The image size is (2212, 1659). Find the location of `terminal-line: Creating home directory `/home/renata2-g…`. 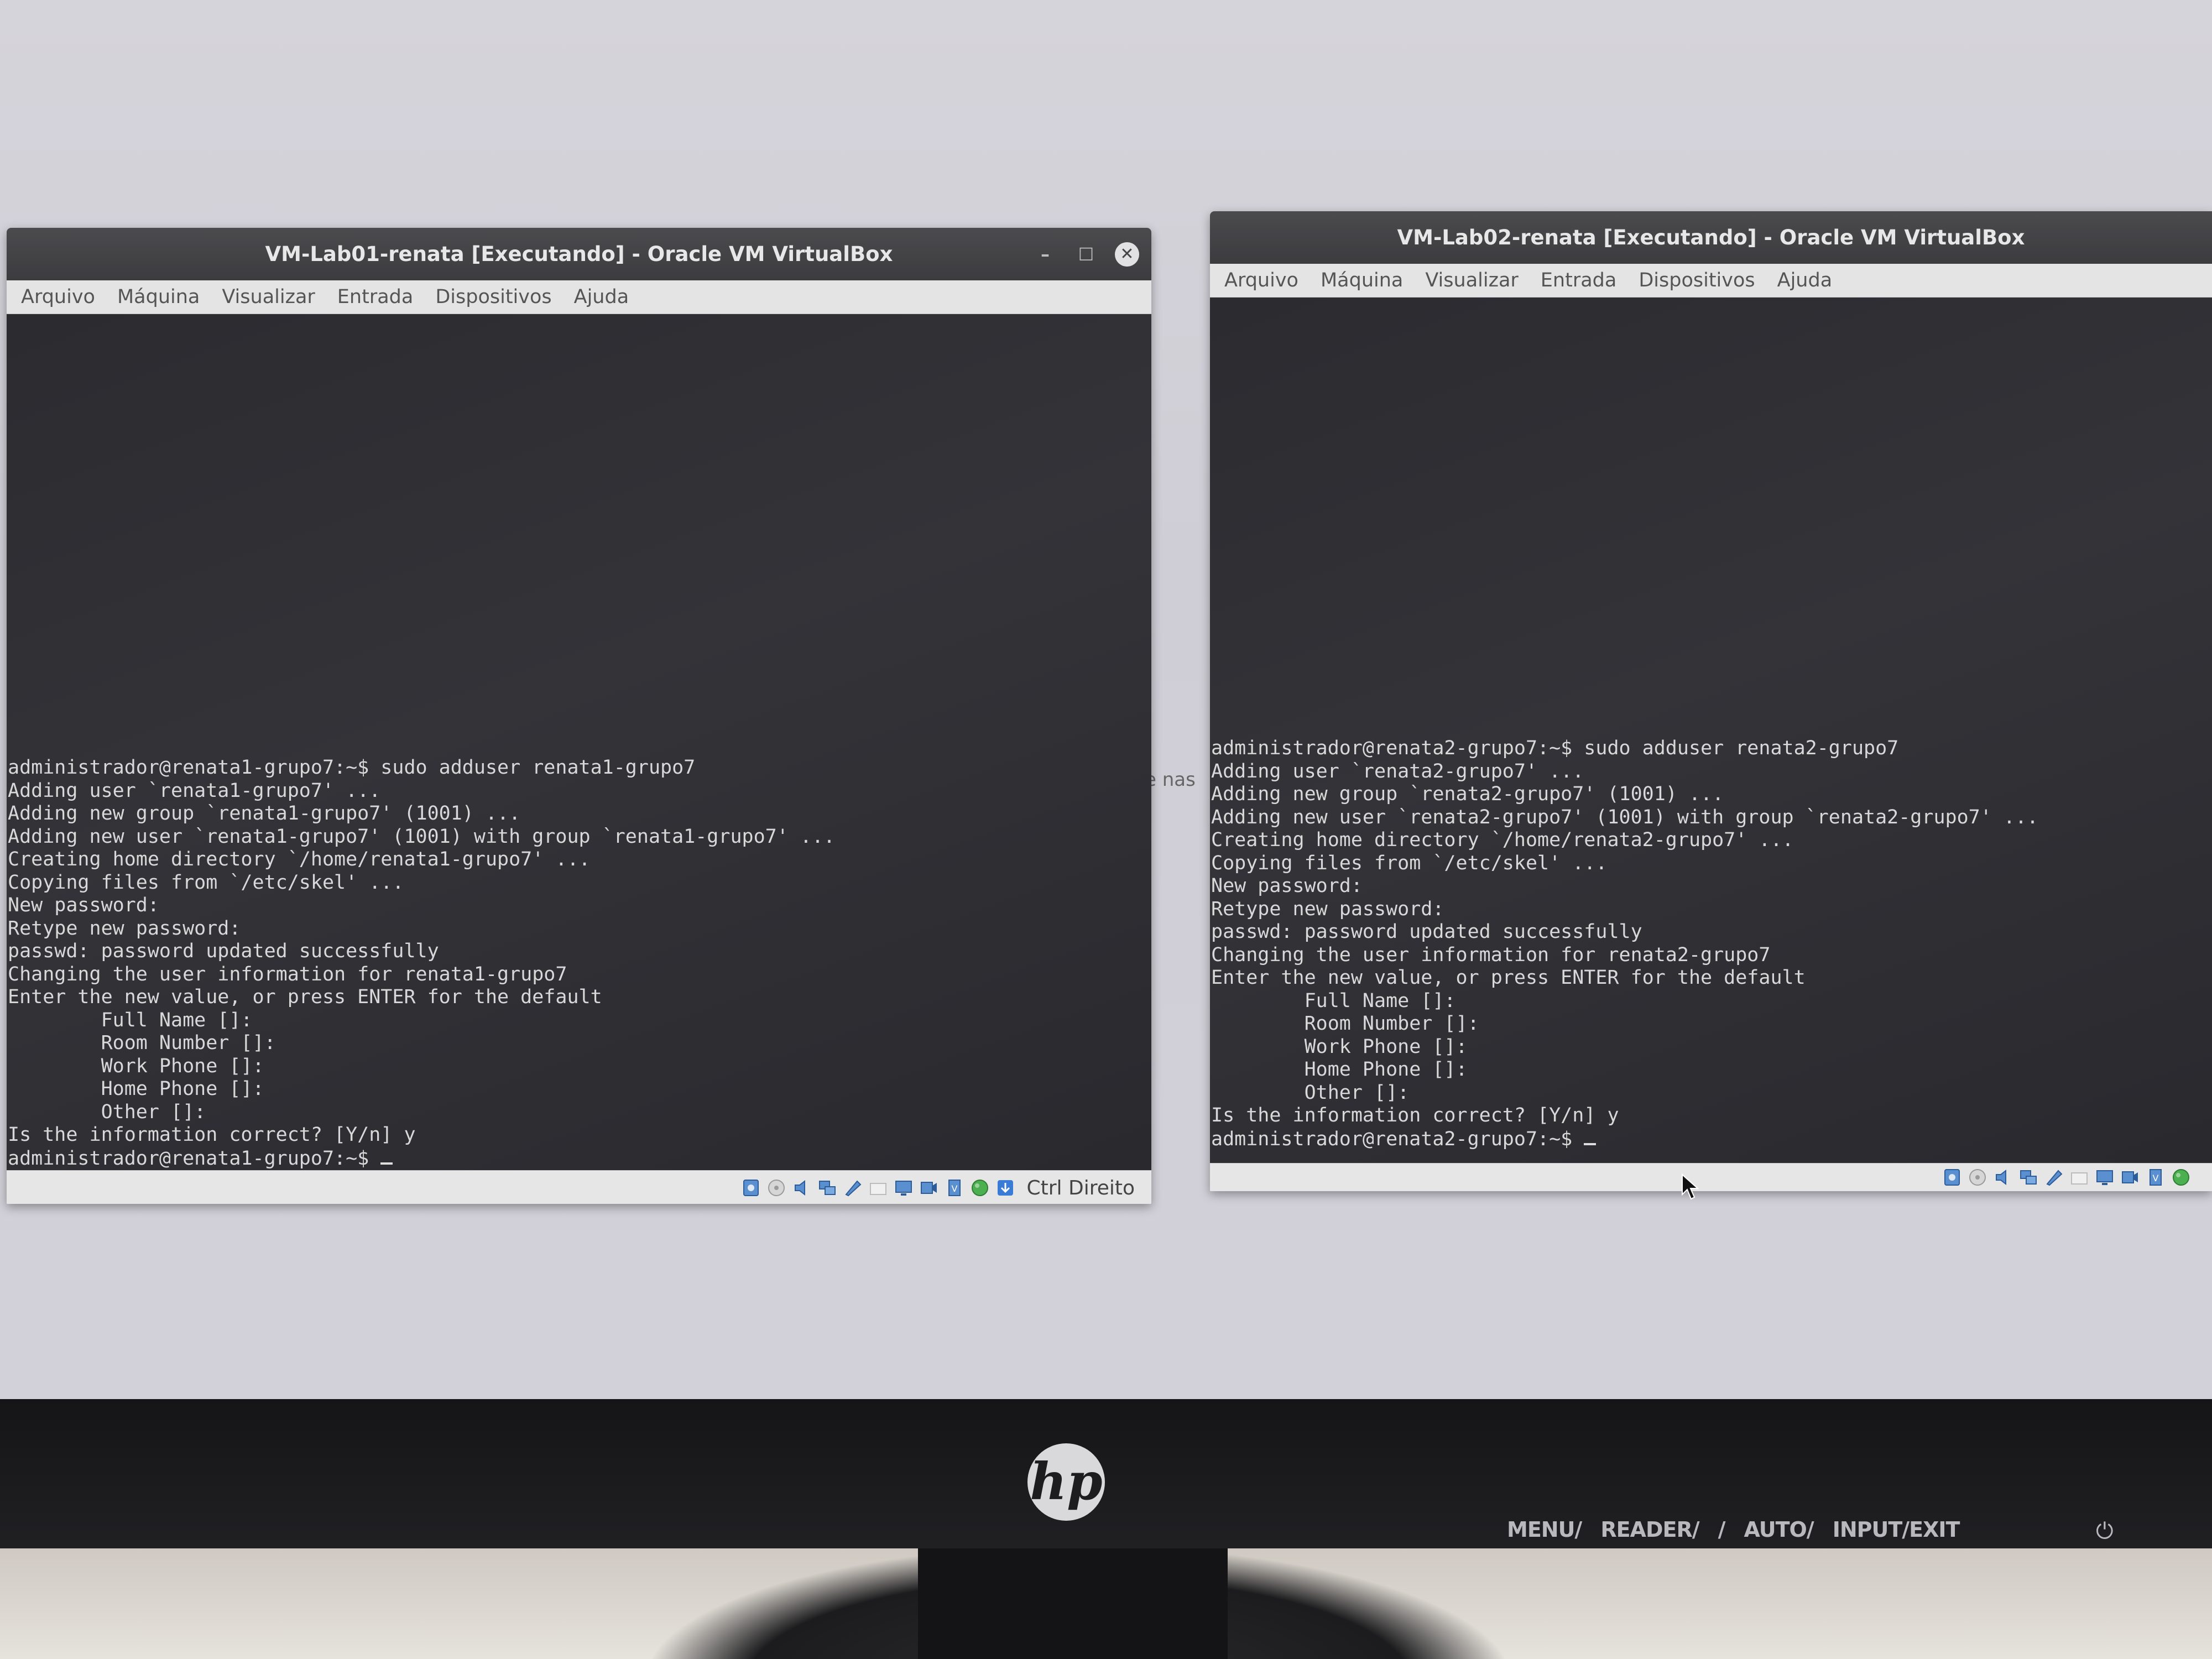

terminal-line: Creating home directory `/home/renata2-g… is located at coordinates (1503, 840).